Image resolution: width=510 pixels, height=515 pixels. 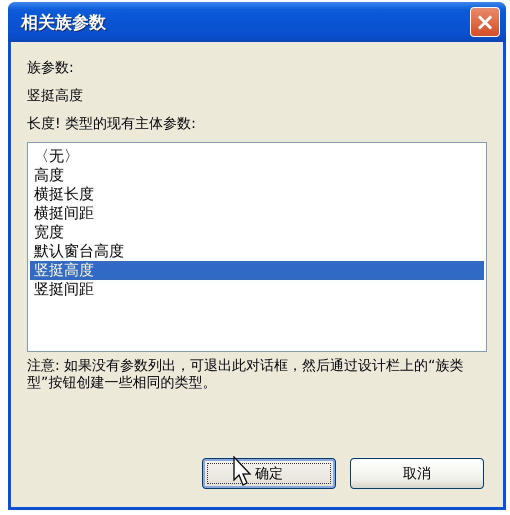 What do you see at coordinates (257, 175) in the screenshot?
I see `list-item: 高度` at bounding box center [257, 175].